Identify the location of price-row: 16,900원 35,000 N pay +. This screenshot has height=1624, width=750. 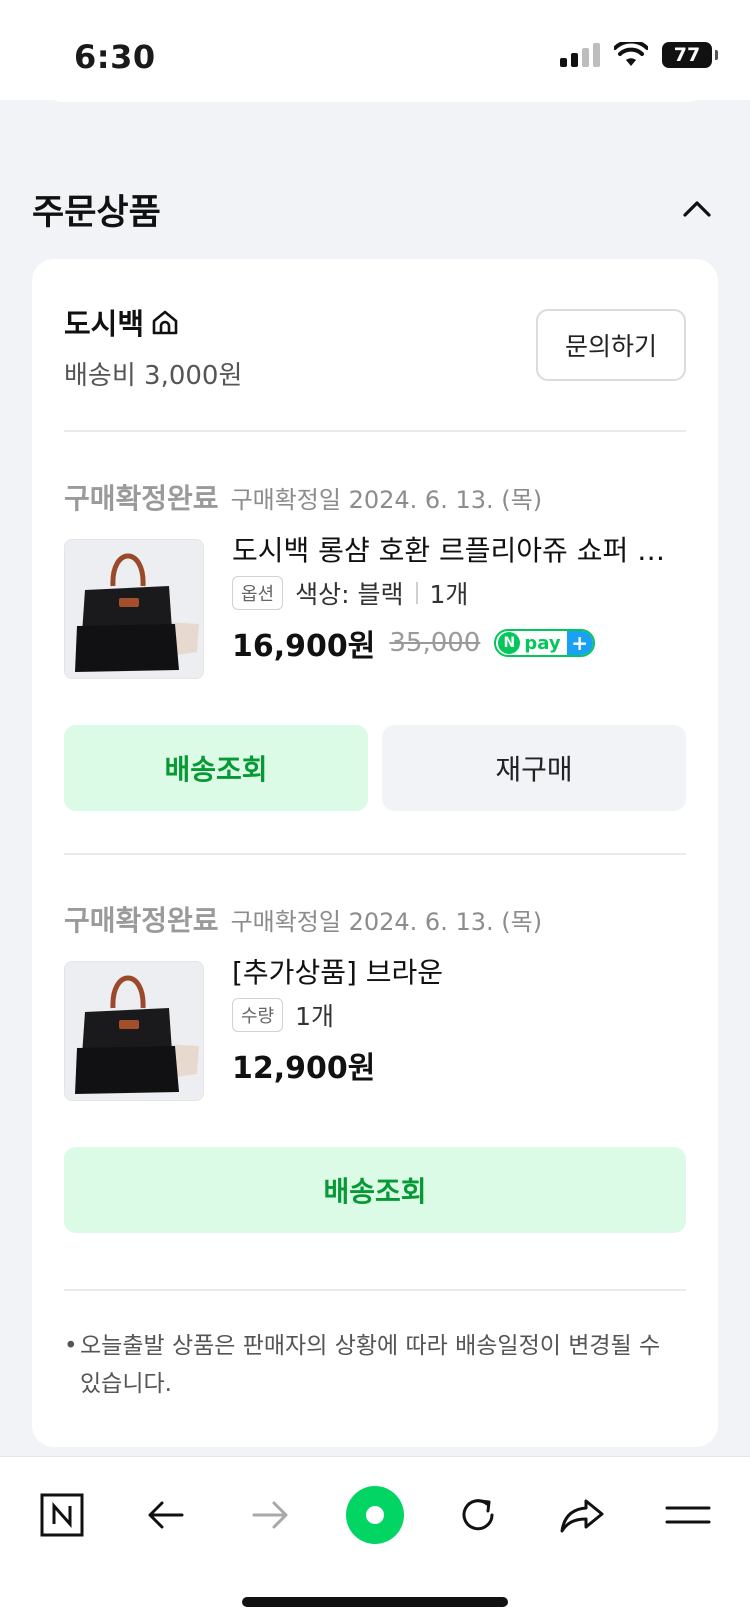
(413, 643).